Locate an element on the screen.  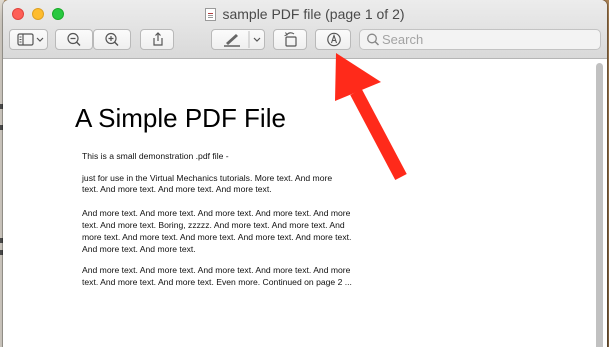
markup-pen-icon is located at coordinates (334, 39).